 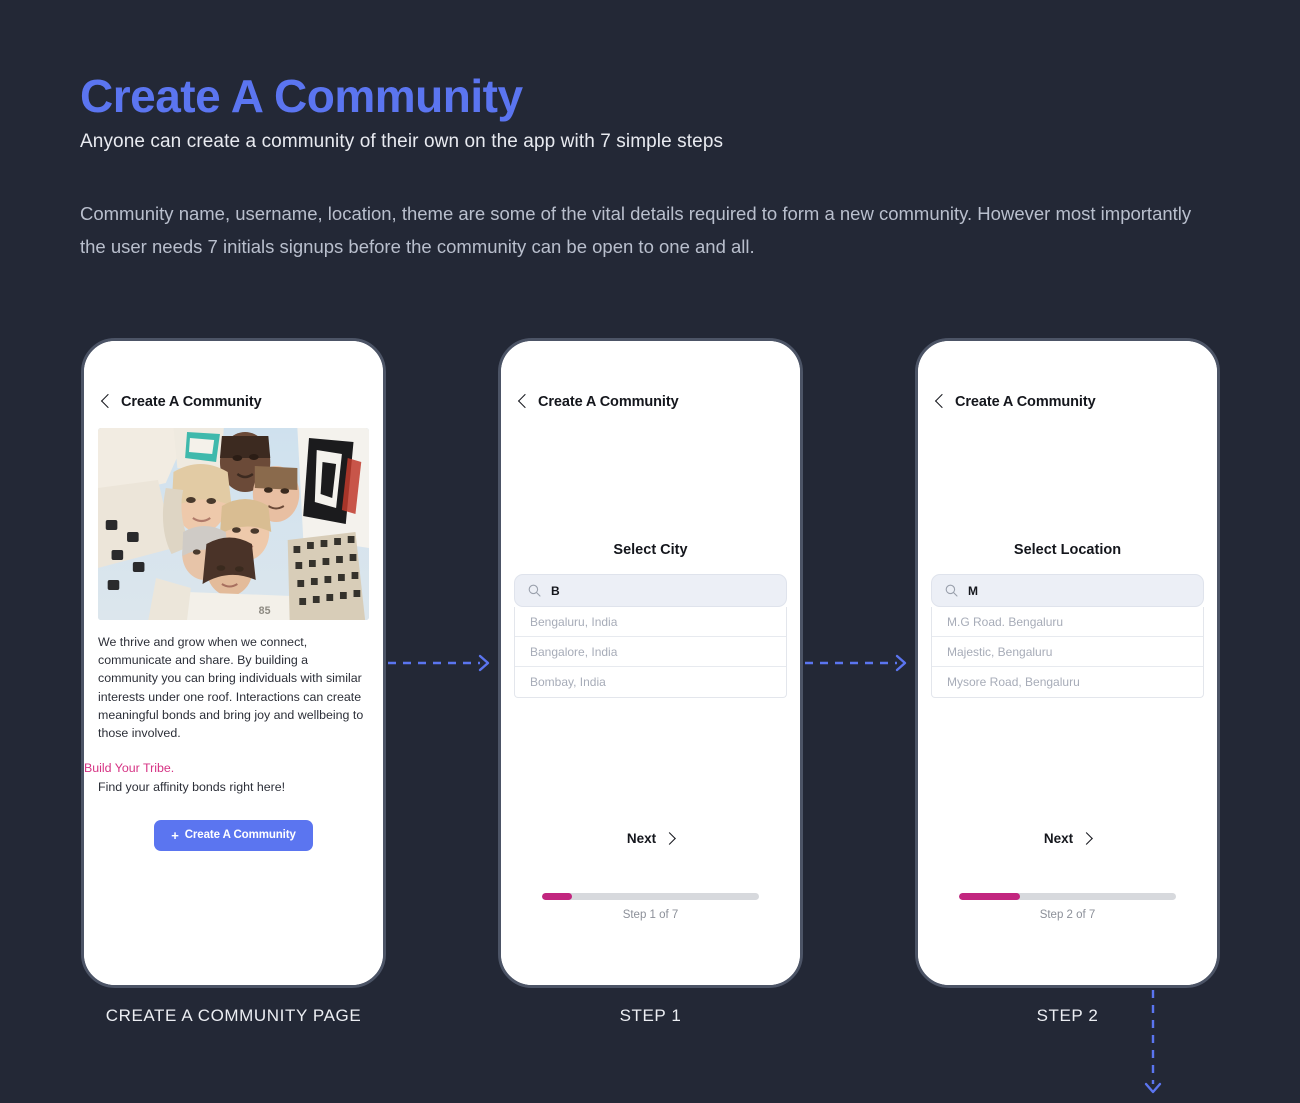 I want to click on list-item: M.G Road. Bengaluru, so click(x=1067, y=622).